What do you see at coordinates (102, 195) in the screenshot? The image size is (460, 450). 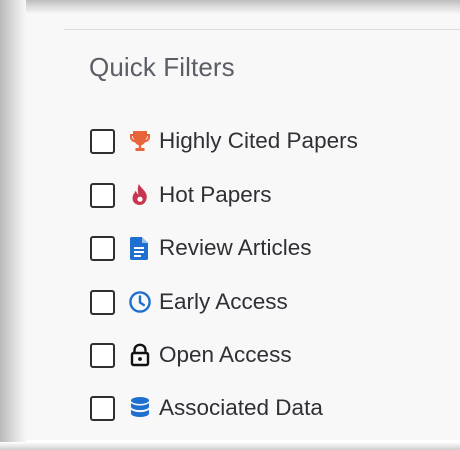 I see `hot-papers-checkbox` at bounding box center [102, 195].